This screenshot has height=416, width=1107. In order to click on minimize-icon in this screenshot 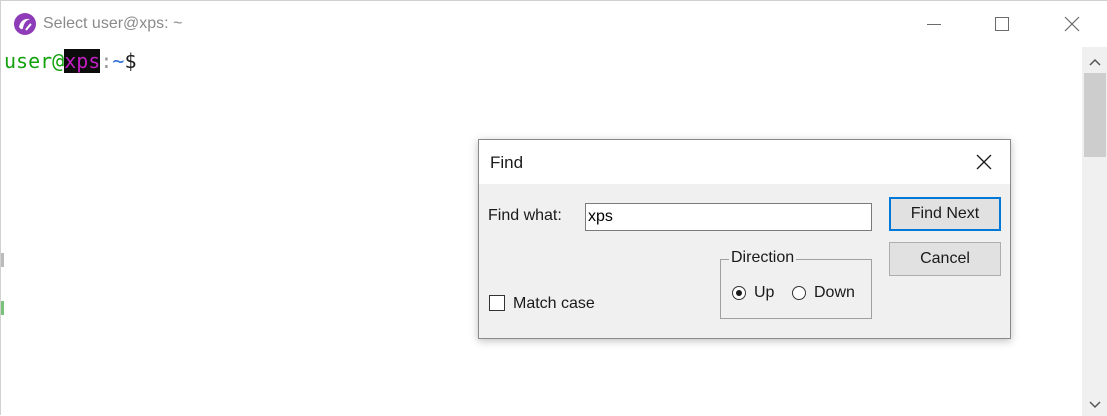, I will do `click(934, 24)`.